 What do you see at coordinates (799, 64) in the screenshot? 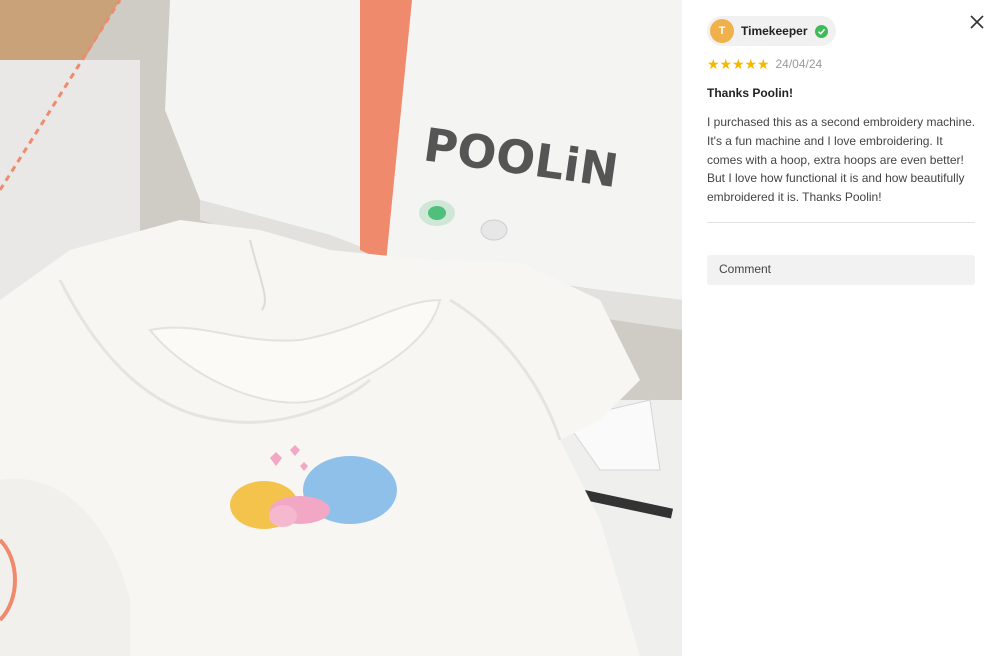
I see `review-date: 24/04/24` at bounding box center [799, 64].